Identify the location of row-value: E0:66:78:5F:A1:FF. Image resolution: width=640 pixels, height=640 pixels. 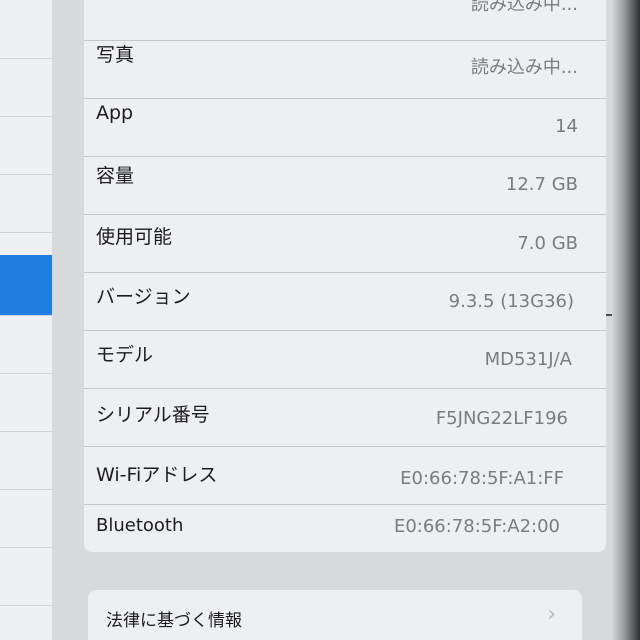
(482, 478).